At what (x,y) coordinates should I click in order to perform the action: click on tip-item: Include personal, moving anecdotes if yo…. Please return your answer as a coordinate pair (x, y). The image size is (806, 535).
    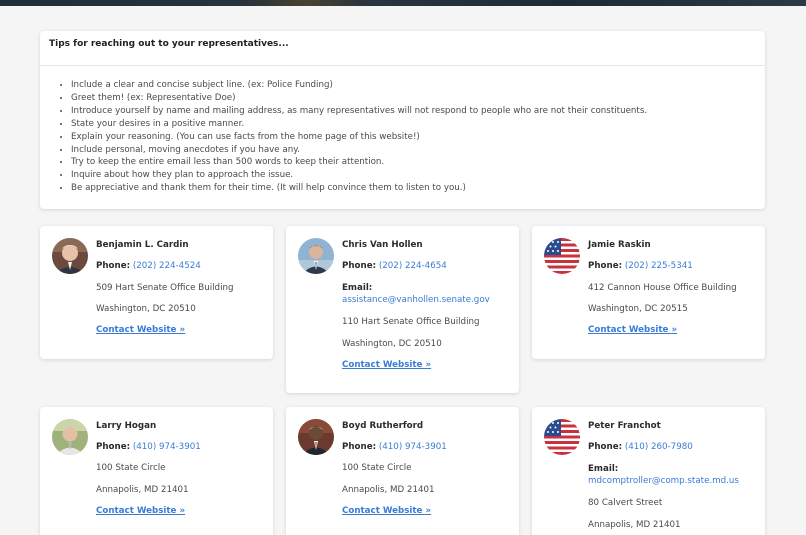
    Looking at the image, I should click on (418, 150).